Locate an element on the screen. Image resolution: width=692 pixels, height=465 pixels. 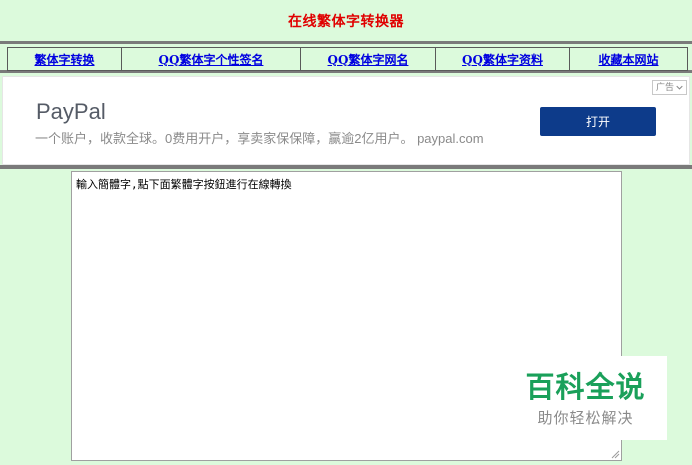
ad-badge-label: 广告 is located at coordinates (664, 87).